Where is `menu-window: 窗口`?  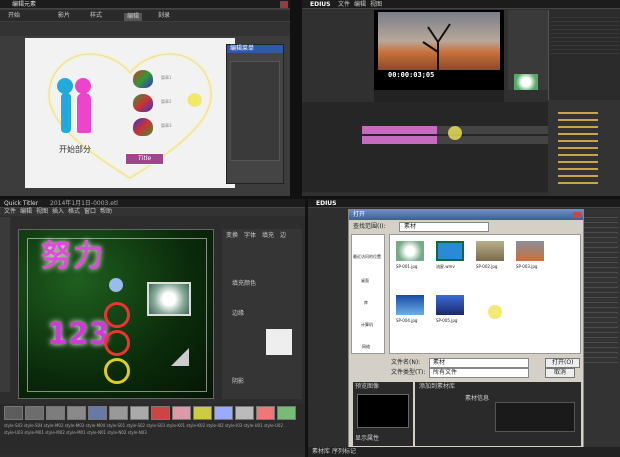 menu-window: 窗口 is located at coordinates (90, 212).